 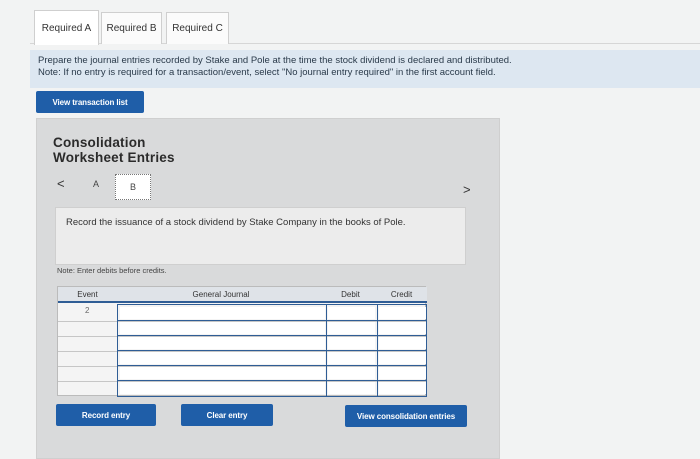 I want to click on tab-required-b: Required B, so click(x=131, y=28).